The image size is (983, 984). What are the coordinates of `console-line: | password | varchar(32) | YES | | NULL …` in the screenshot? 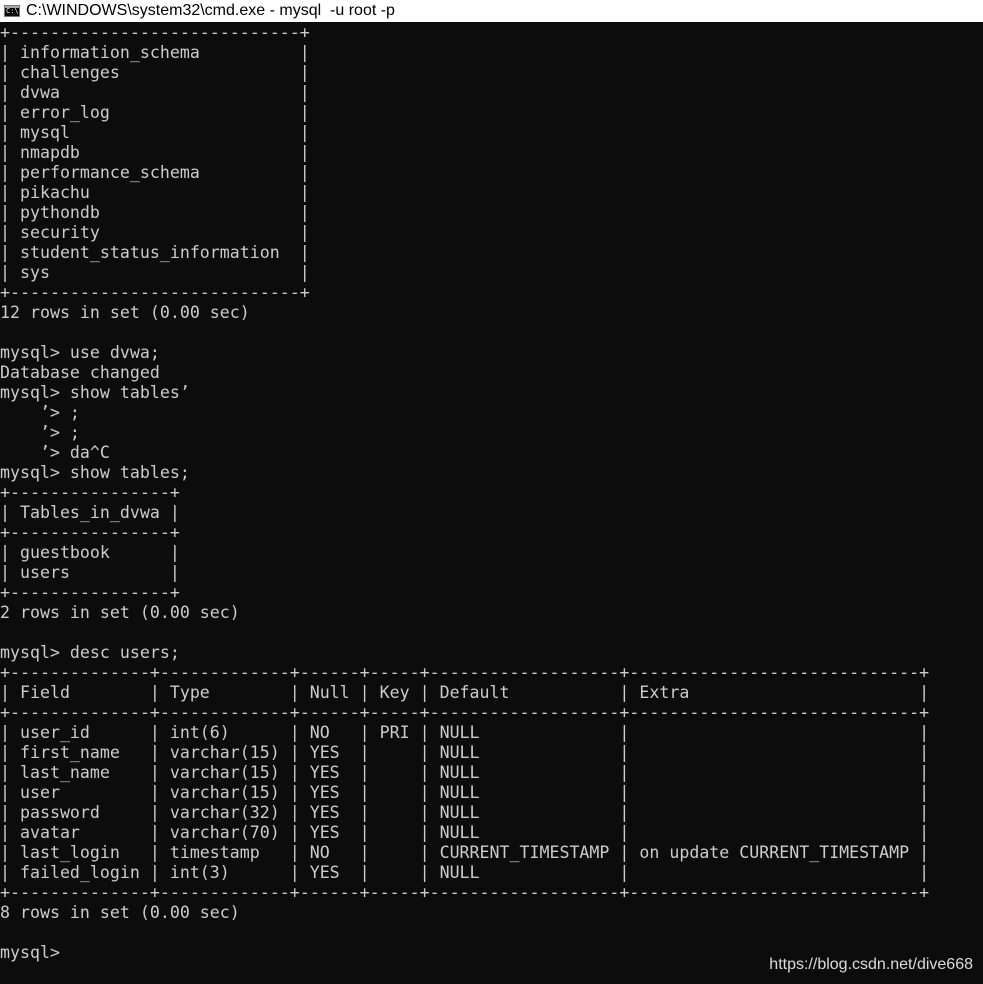 It's located at (465, 812).